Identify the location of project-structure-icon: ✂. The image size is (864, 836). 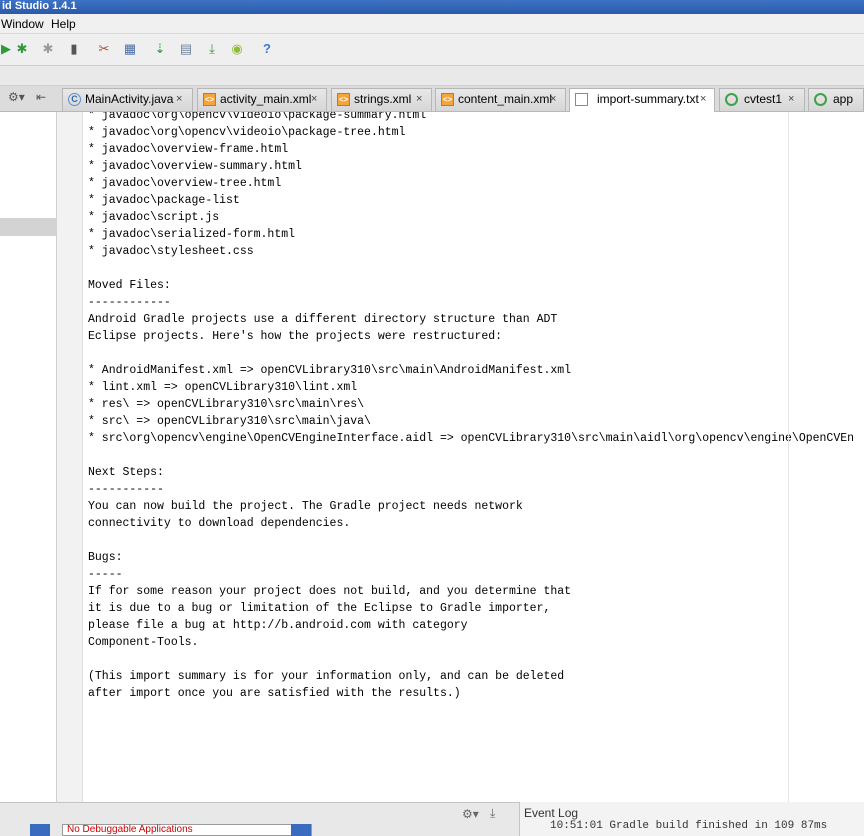
(104, 49).